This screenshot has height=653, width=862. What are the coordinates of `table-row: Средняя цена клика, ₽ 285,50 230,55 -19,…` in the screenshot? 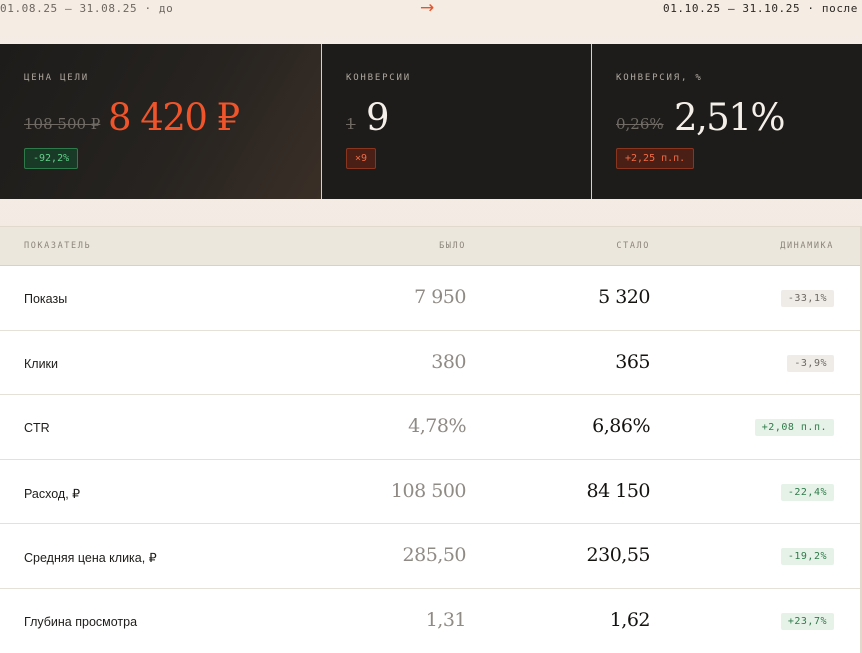 It's located at (431, 556).